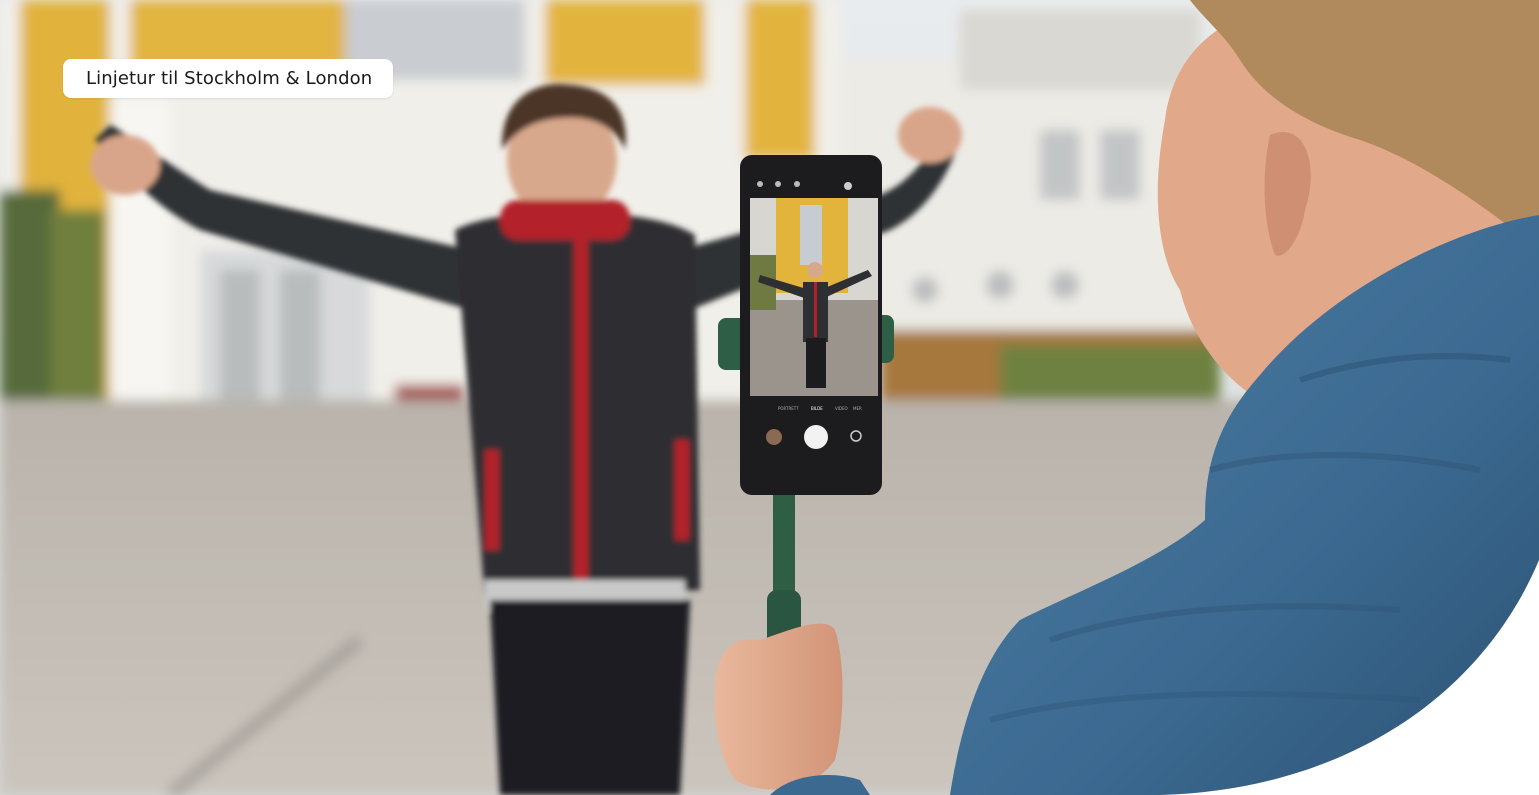  What do you see at coordinates (841, 408) in the screenshot?
I see `phone-mode-video: VIDEO` at bounding box center [841, 408].